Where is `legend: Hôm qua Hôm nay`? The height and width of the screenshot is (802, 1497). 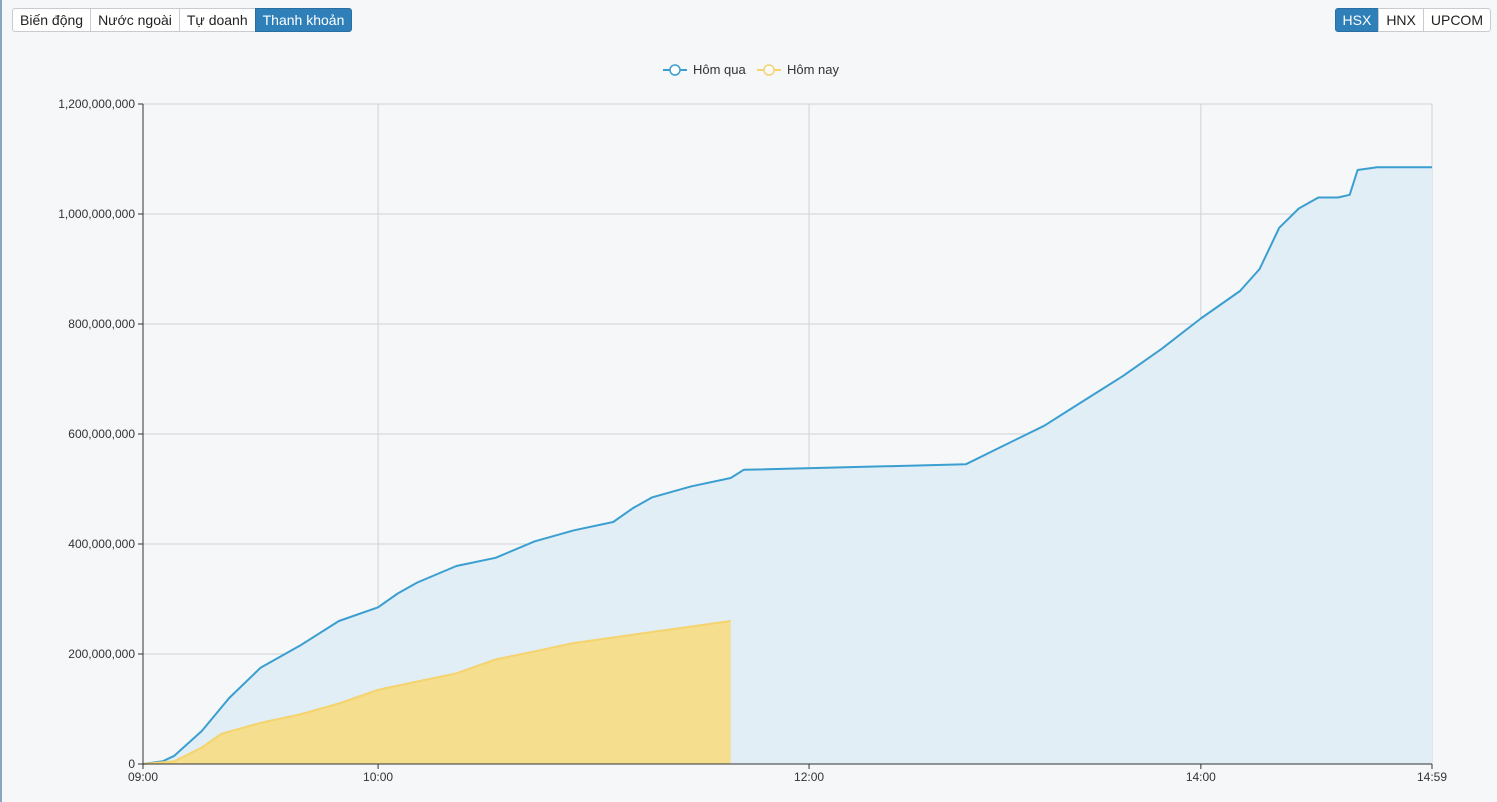
legend: Hôm qua Hôm nay is located at coordinates (751, 69).